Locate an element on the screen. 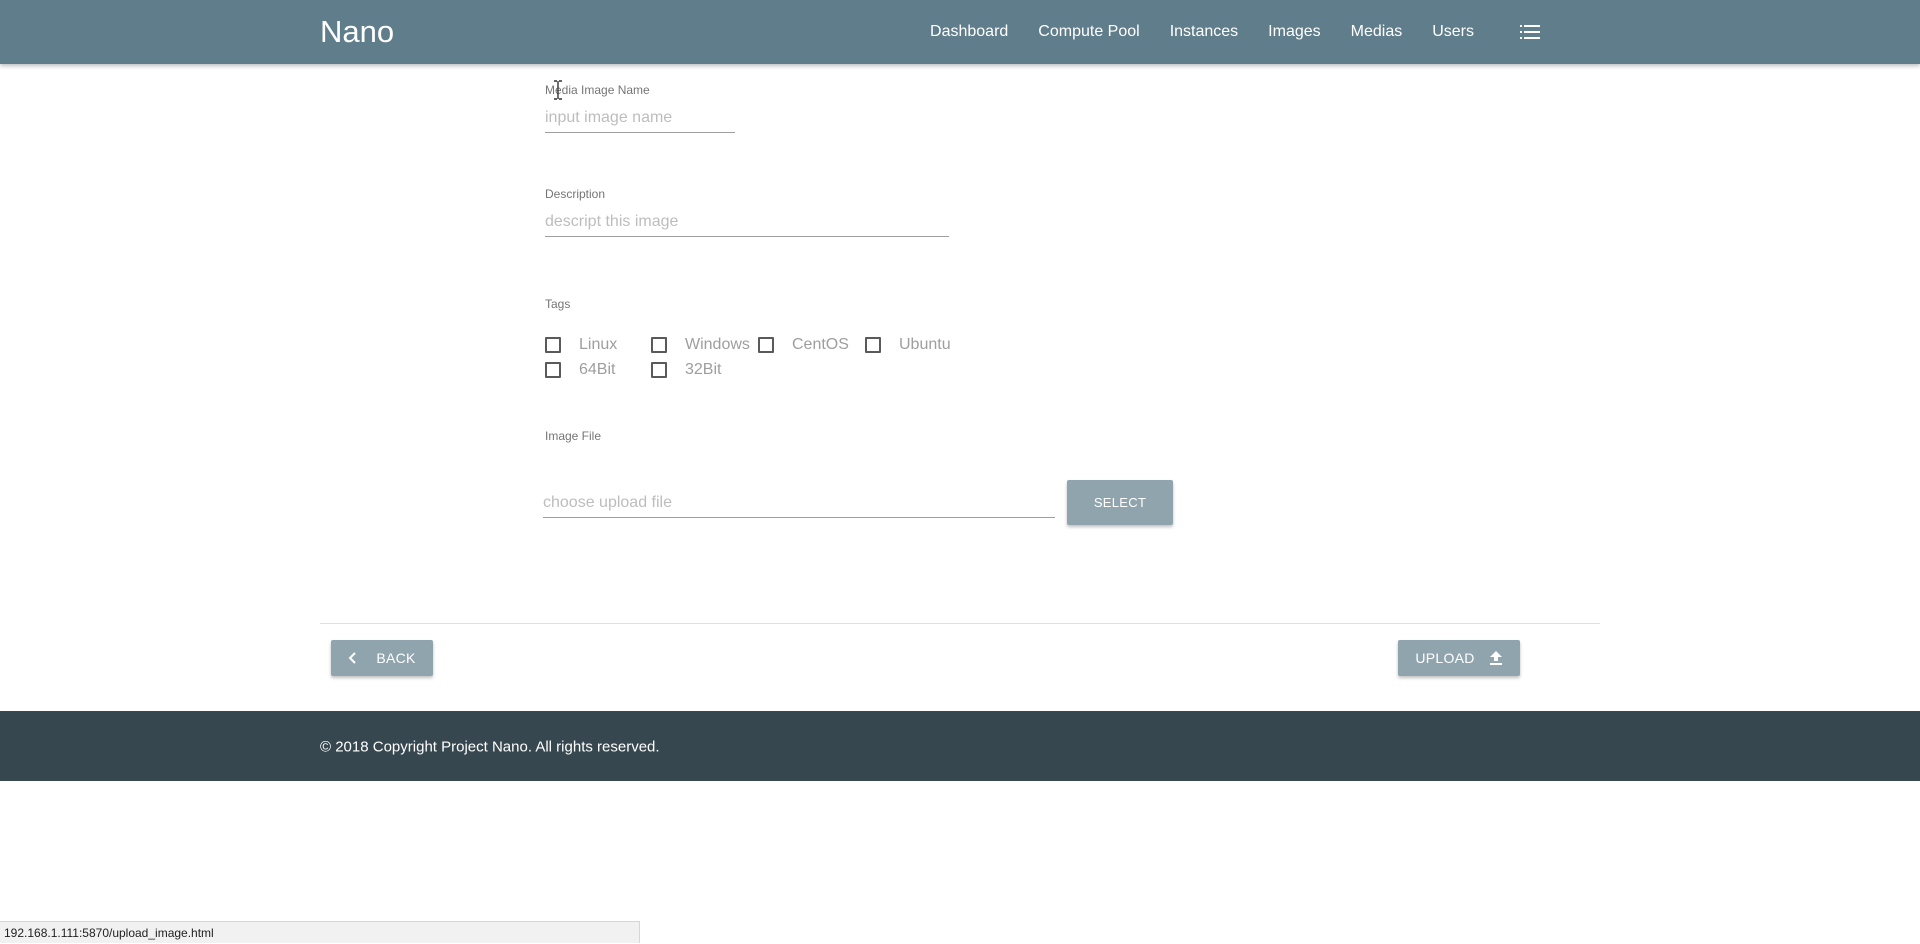 This screenshot has height=944, width=1920. upload-file-path-input is located at coordinates (799, 503).